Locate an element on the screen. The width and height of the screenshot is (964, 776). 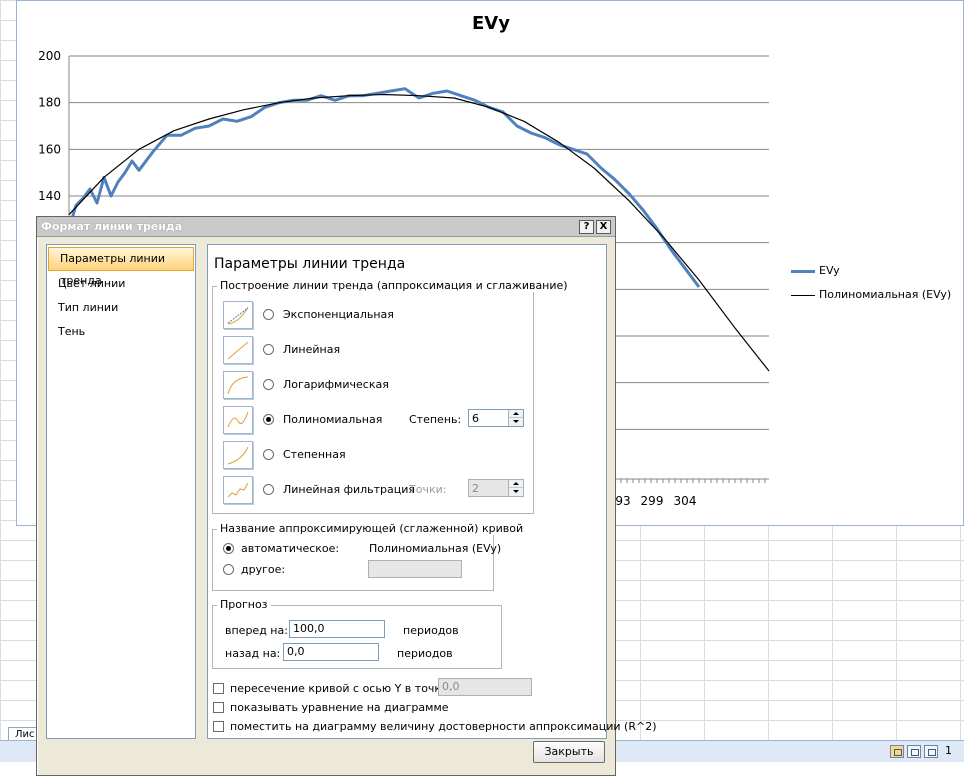
radio-power is located at coordinates (268, 454).